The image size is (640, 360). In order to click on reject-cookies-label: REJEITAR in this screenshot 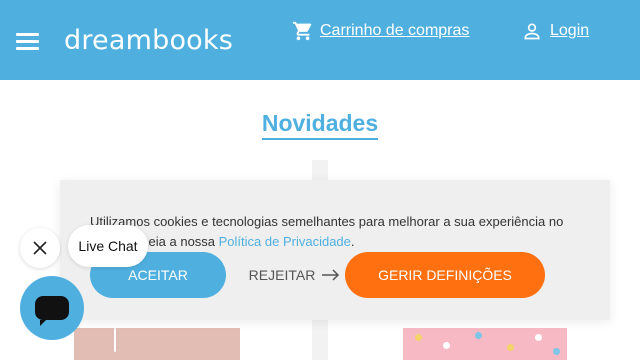, I will do `click(282, 275)`.